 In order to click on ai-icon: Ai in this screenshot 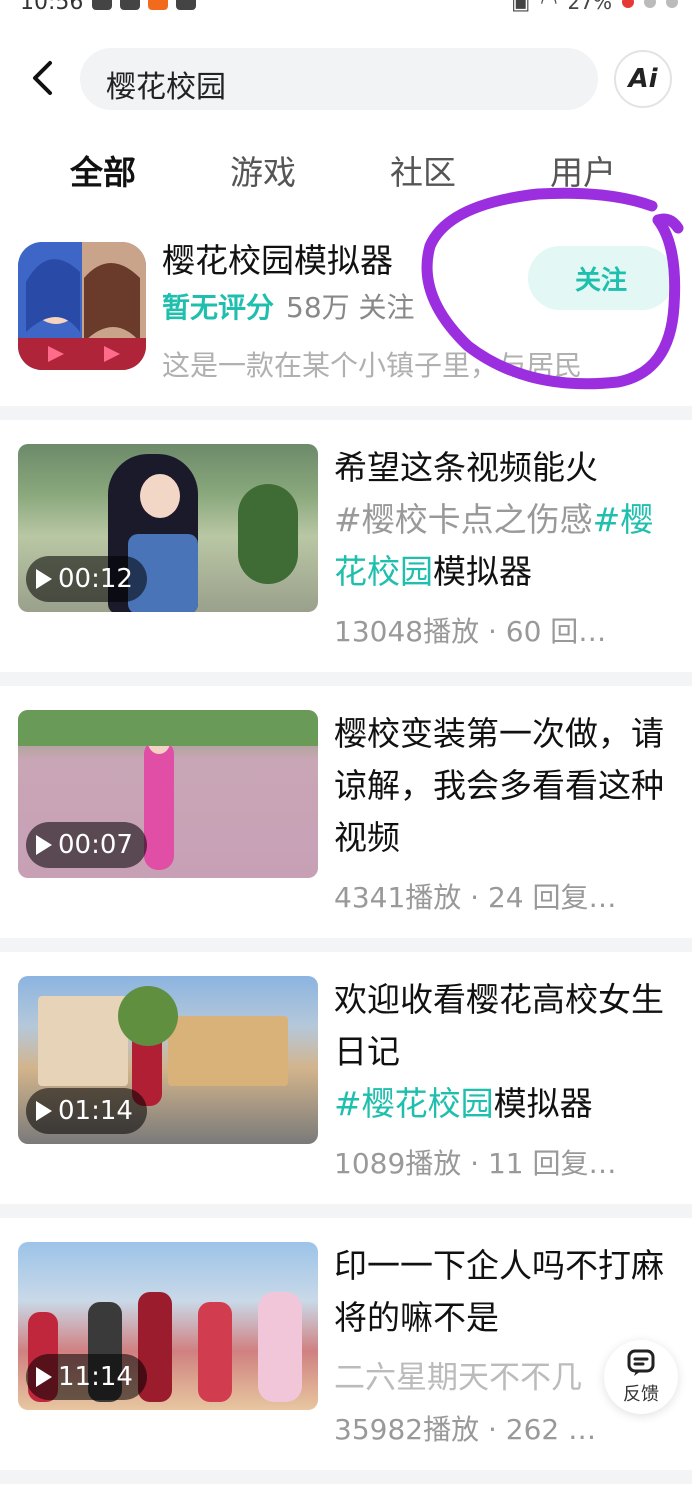, I will do `click(643, 79)`.